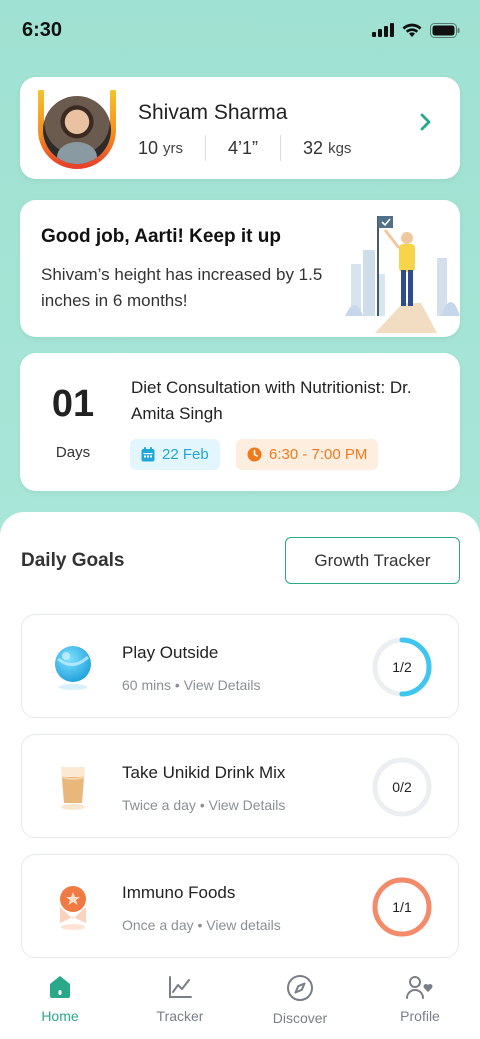 This screenshot has height=1039, width=480. What do you see at coordinates (60, 1016) in the screenshot?
I see `tab-label: Home` at bounding box center [60, 1016].